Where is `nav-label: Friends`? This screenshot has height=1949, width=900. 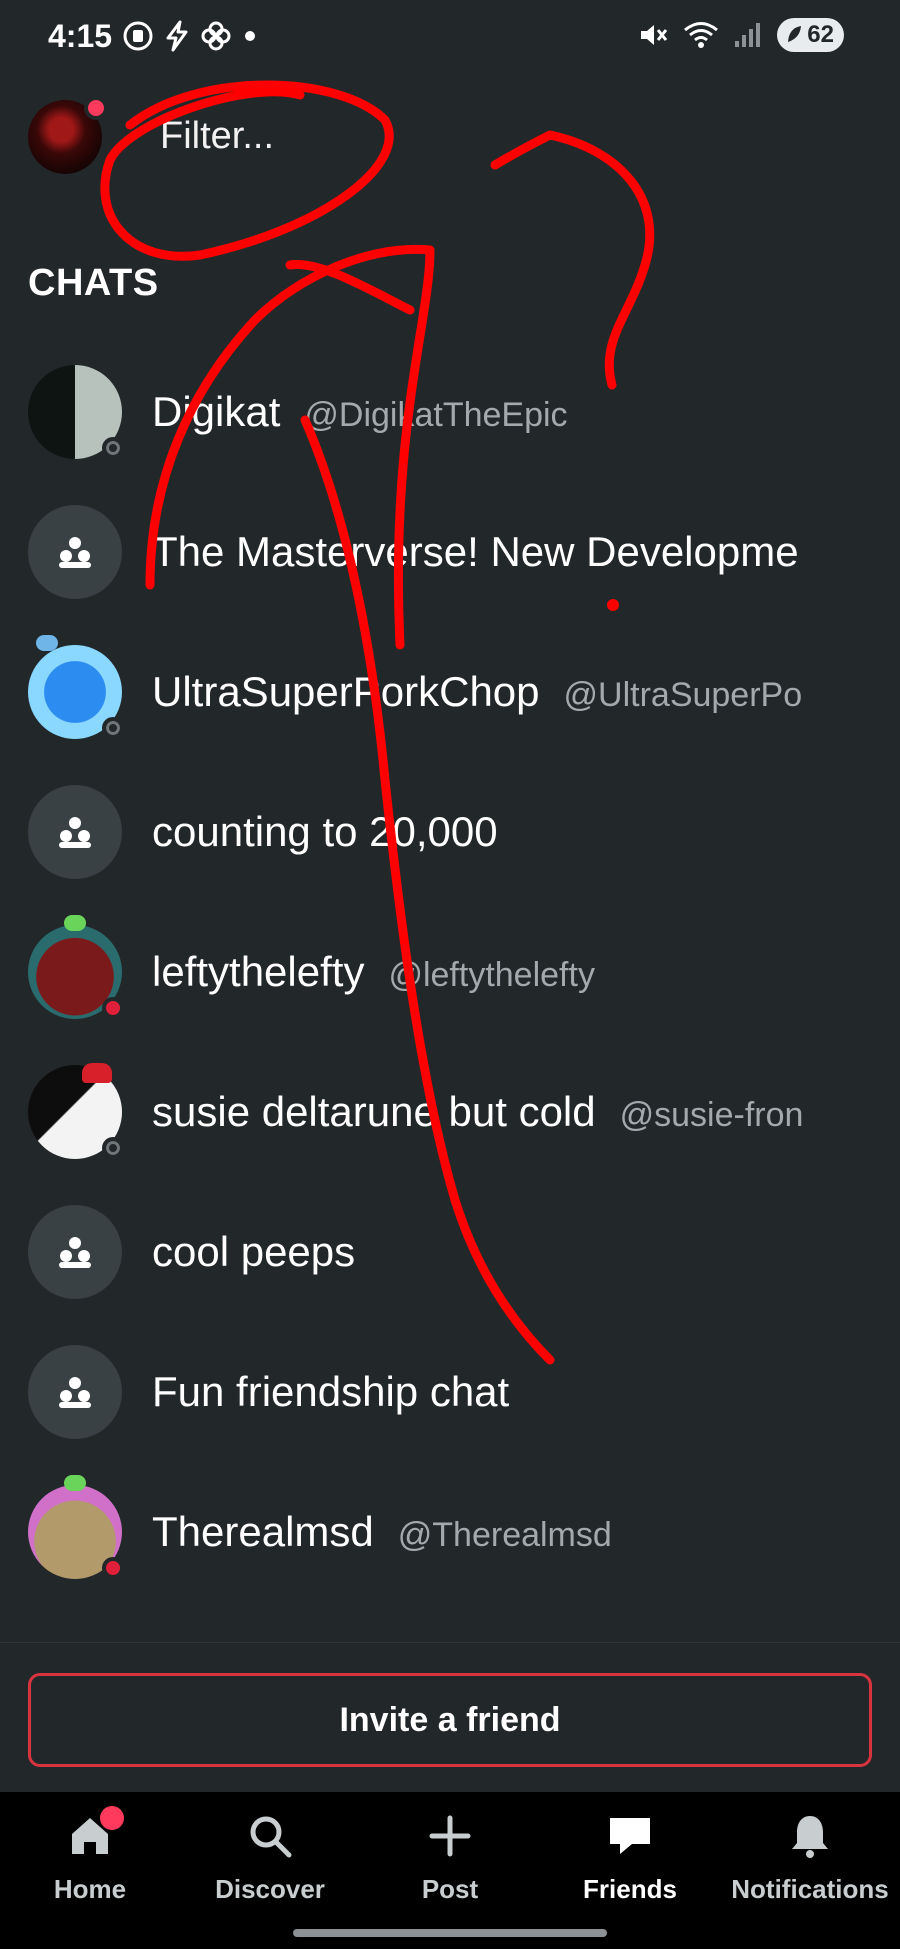
nav-label: Friends is located at coordinates (630, 1889).